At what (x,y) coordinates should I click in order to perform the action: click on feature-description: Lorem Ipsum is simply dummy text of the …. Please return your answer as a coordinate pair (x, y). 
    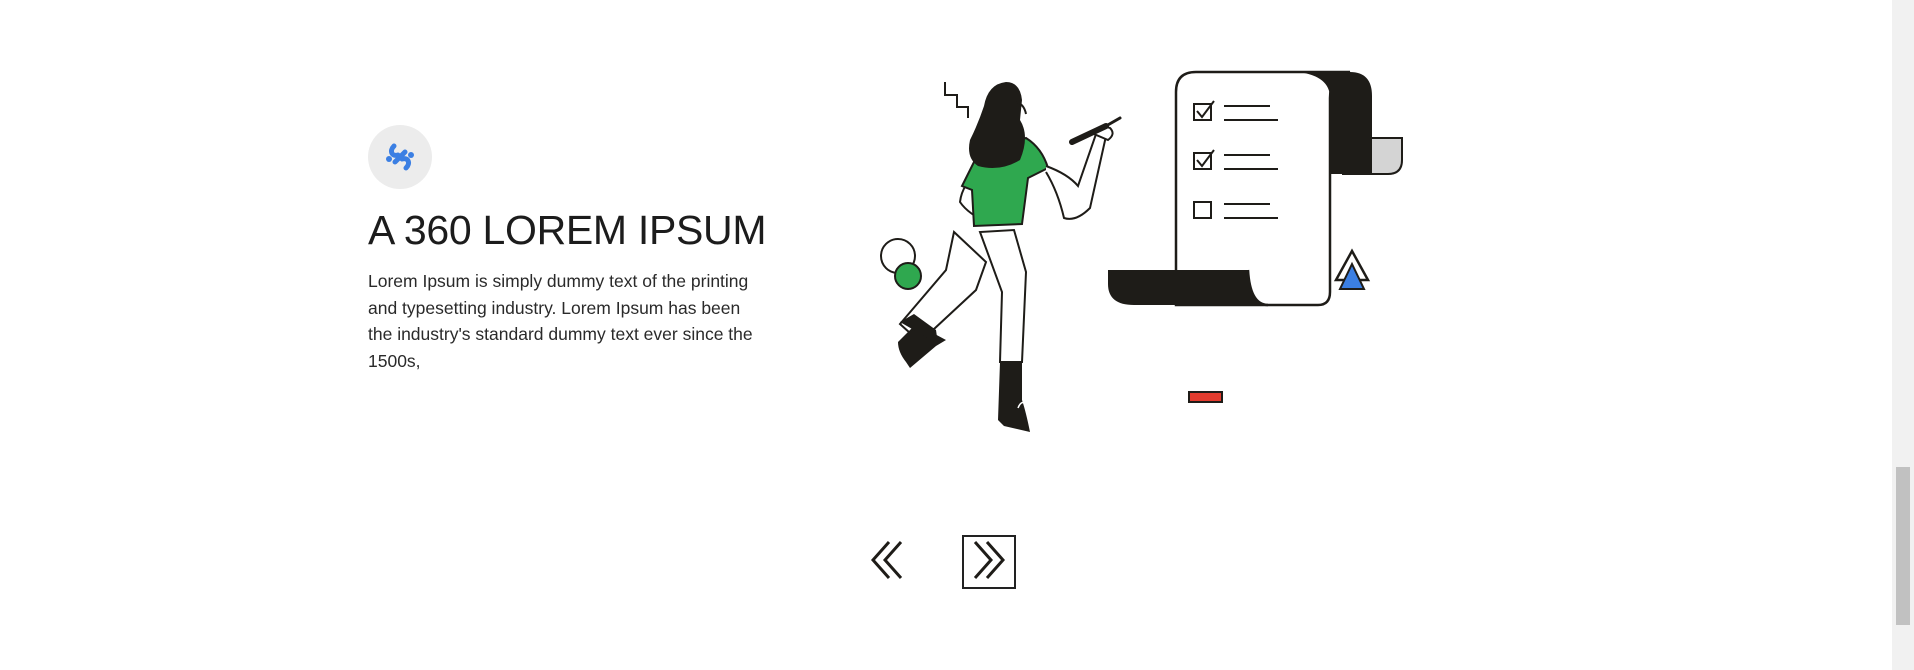
    Looking at the image, I should click on (560, 321).